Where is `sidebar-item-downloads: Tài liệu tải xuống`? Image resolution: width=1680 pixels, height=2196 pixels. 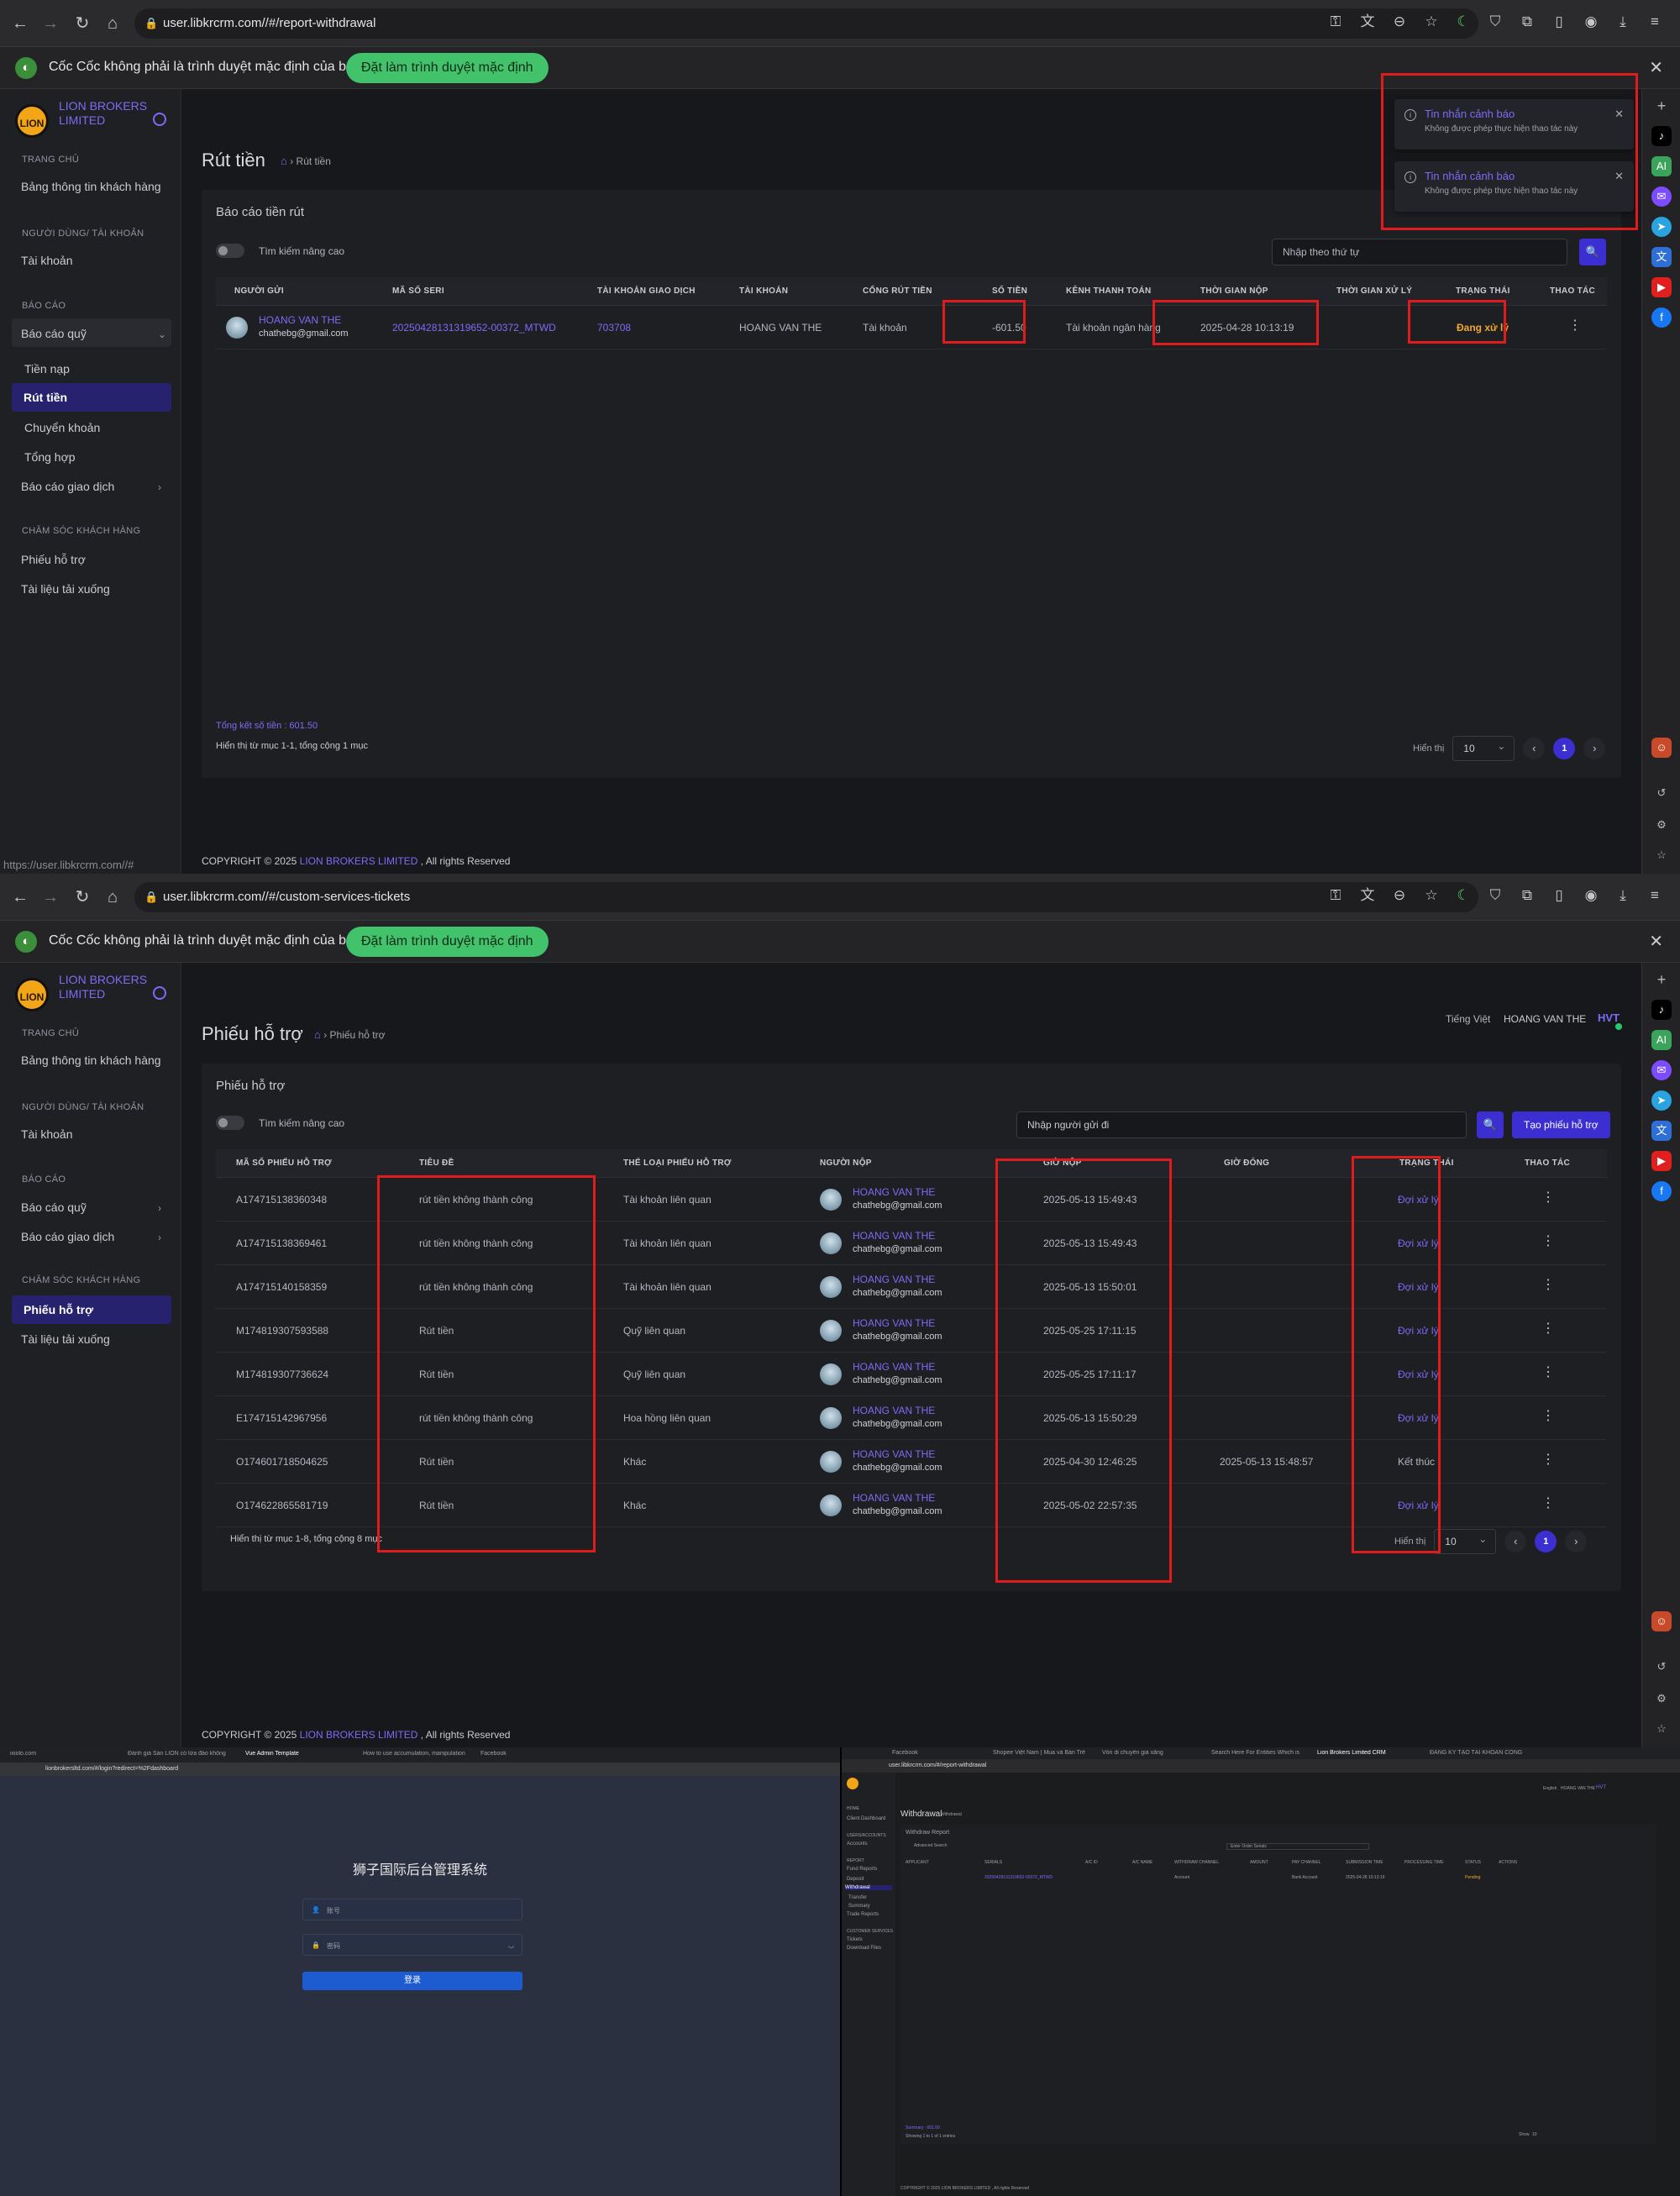 sidebar-item-downloads: Tài liệu tải xuống is located at coordinates (65, 589).